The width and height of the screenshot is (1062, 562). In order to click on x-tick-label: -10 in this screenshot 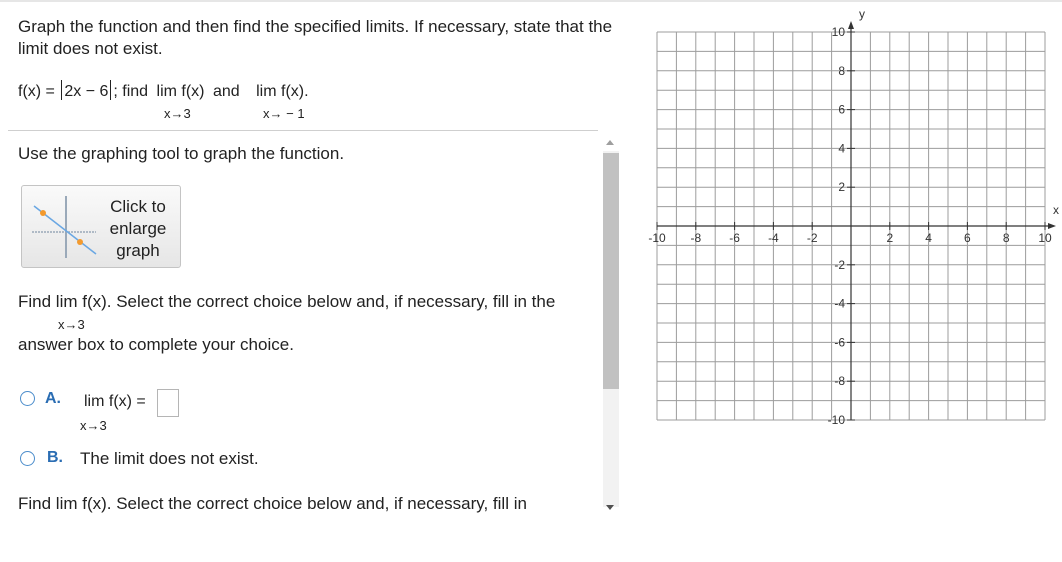, I will do `click(657, 238)`.